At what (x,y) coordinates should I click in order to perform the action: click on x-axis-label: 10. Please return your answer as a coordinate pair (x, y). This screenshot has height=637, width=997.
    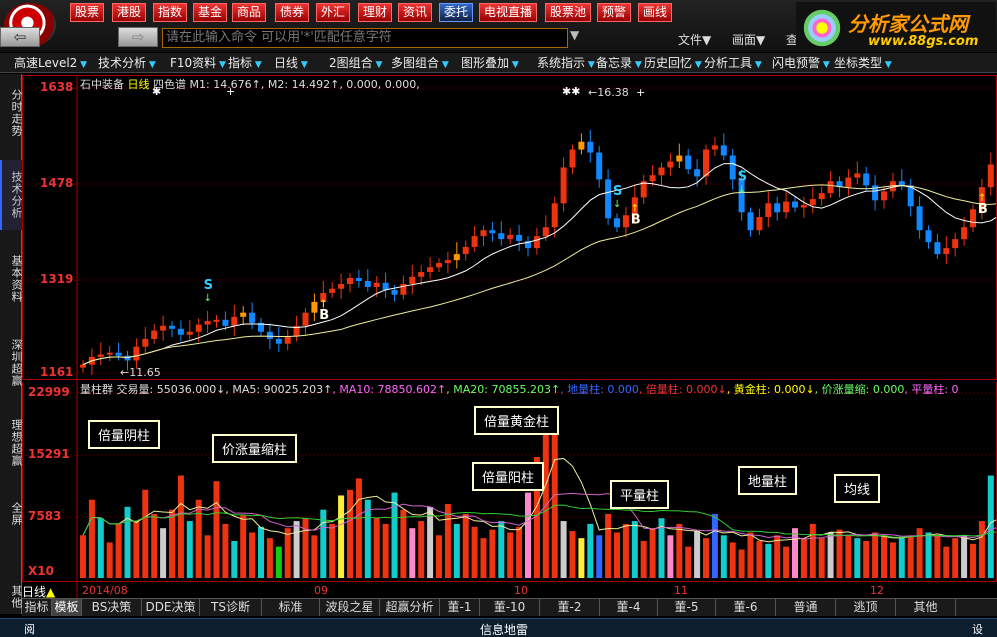
    Looking at the image, I should click on (521, 590).